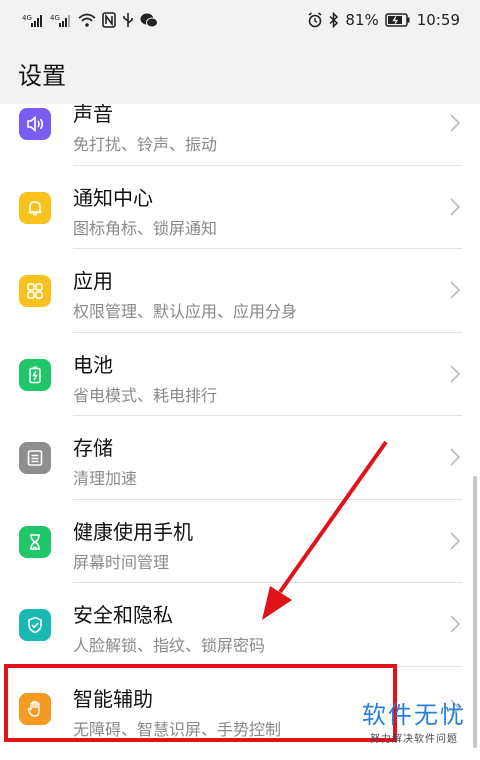 This screenshot has width=480, height=760. I want to click on settings-item-subtitle: 权限管理、默认应用、应用分身, so click(185, 311).